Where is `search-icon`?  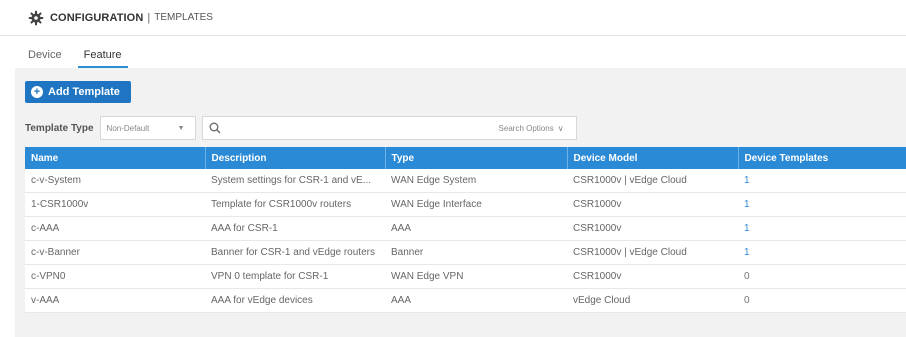 search-icon is located at coordinates (215, 128).